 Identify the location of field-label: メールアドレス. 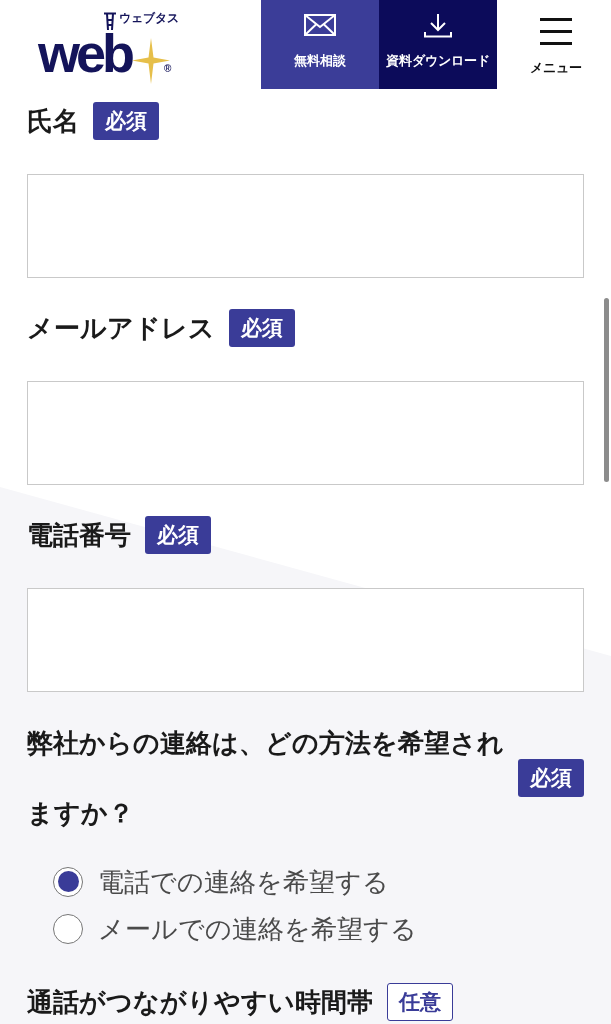
(121, 328).